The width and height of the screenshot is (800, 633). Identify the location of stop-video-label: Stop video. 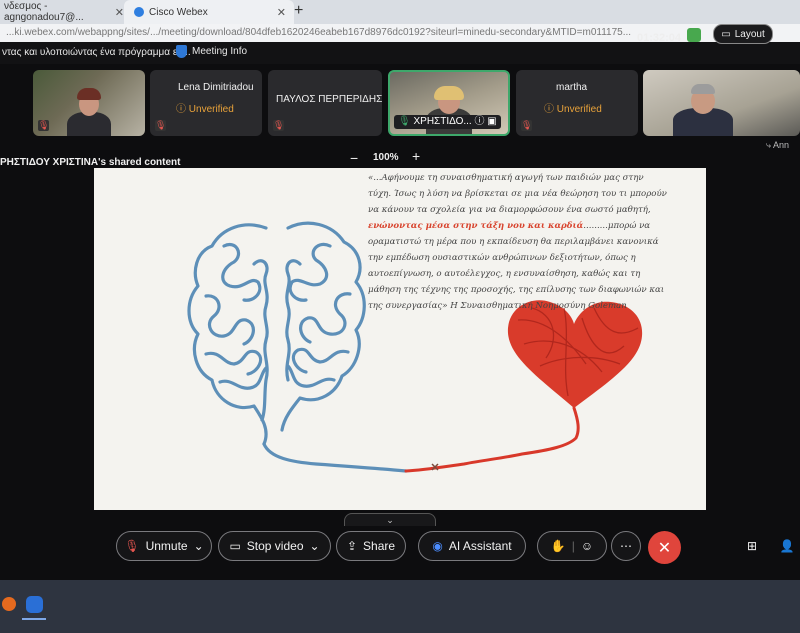
(275, 546).